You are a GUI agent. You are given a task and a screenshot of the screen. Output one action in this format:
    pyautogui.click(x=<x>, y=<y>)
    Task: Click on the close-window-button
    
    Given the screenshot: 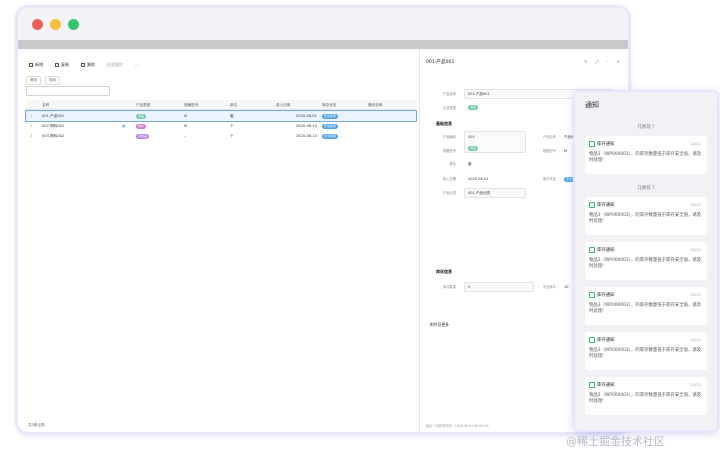 What is the action you would take?
    pyautogui.click(x=37, y=24)
    